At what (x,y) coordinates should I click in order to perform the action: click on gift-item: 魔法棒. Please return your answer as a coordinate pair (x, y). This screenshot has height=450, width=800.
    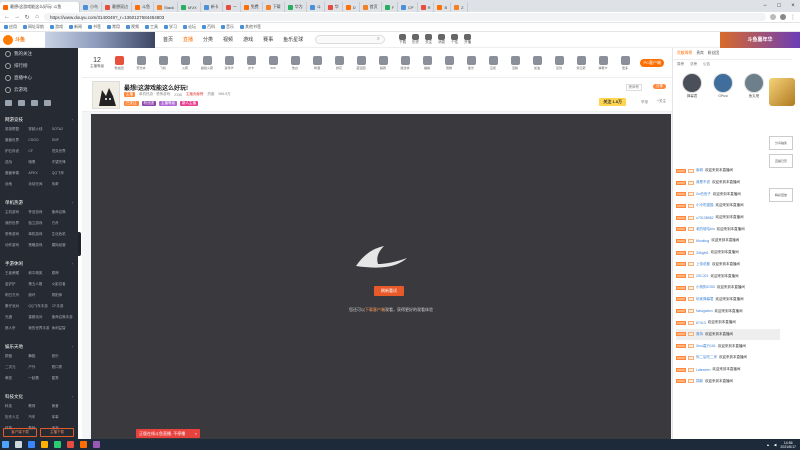
    Looking at the image, I should click on (405, 62).